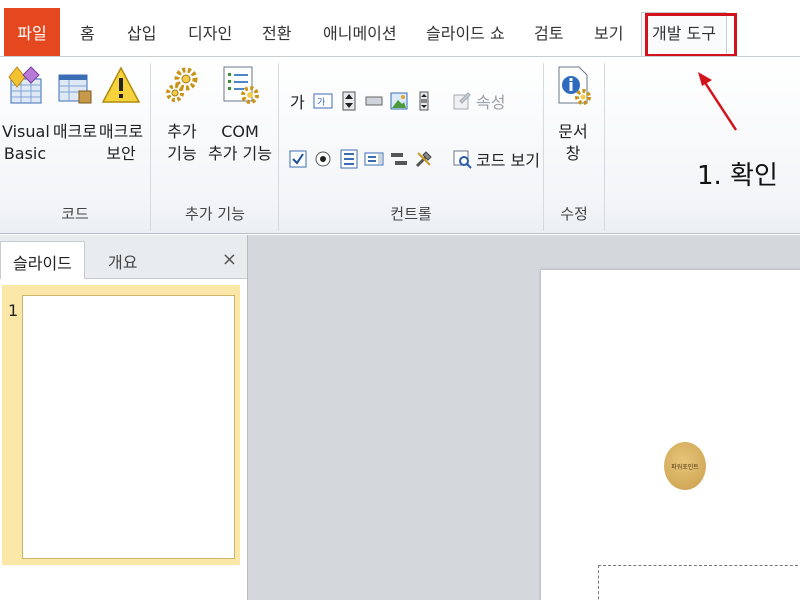 The height and width of the screenshot is (600, 800). What do you see at coordinates (400, 29) in the screenshot?
I see `ribbon-tab-bar: 파일 홈 삽입 디자인 전환 애니메이션 슬라이드 쇼 검토 보기 개발 도구` at bounding box center [400, 29].